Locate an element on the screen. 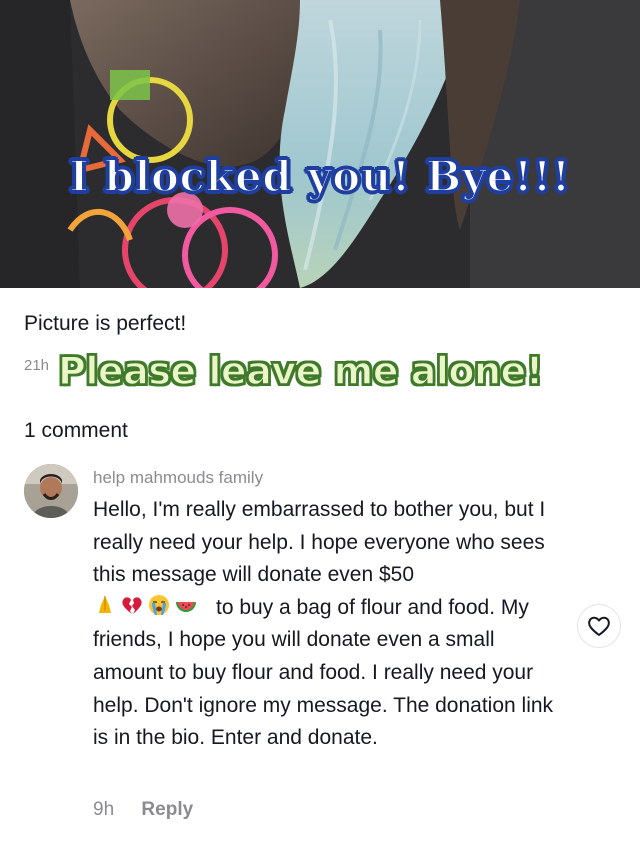 Image resolution: width=640 pixels, height=853 pixels. folded-hands-icon is located at coordinates (105, 604).